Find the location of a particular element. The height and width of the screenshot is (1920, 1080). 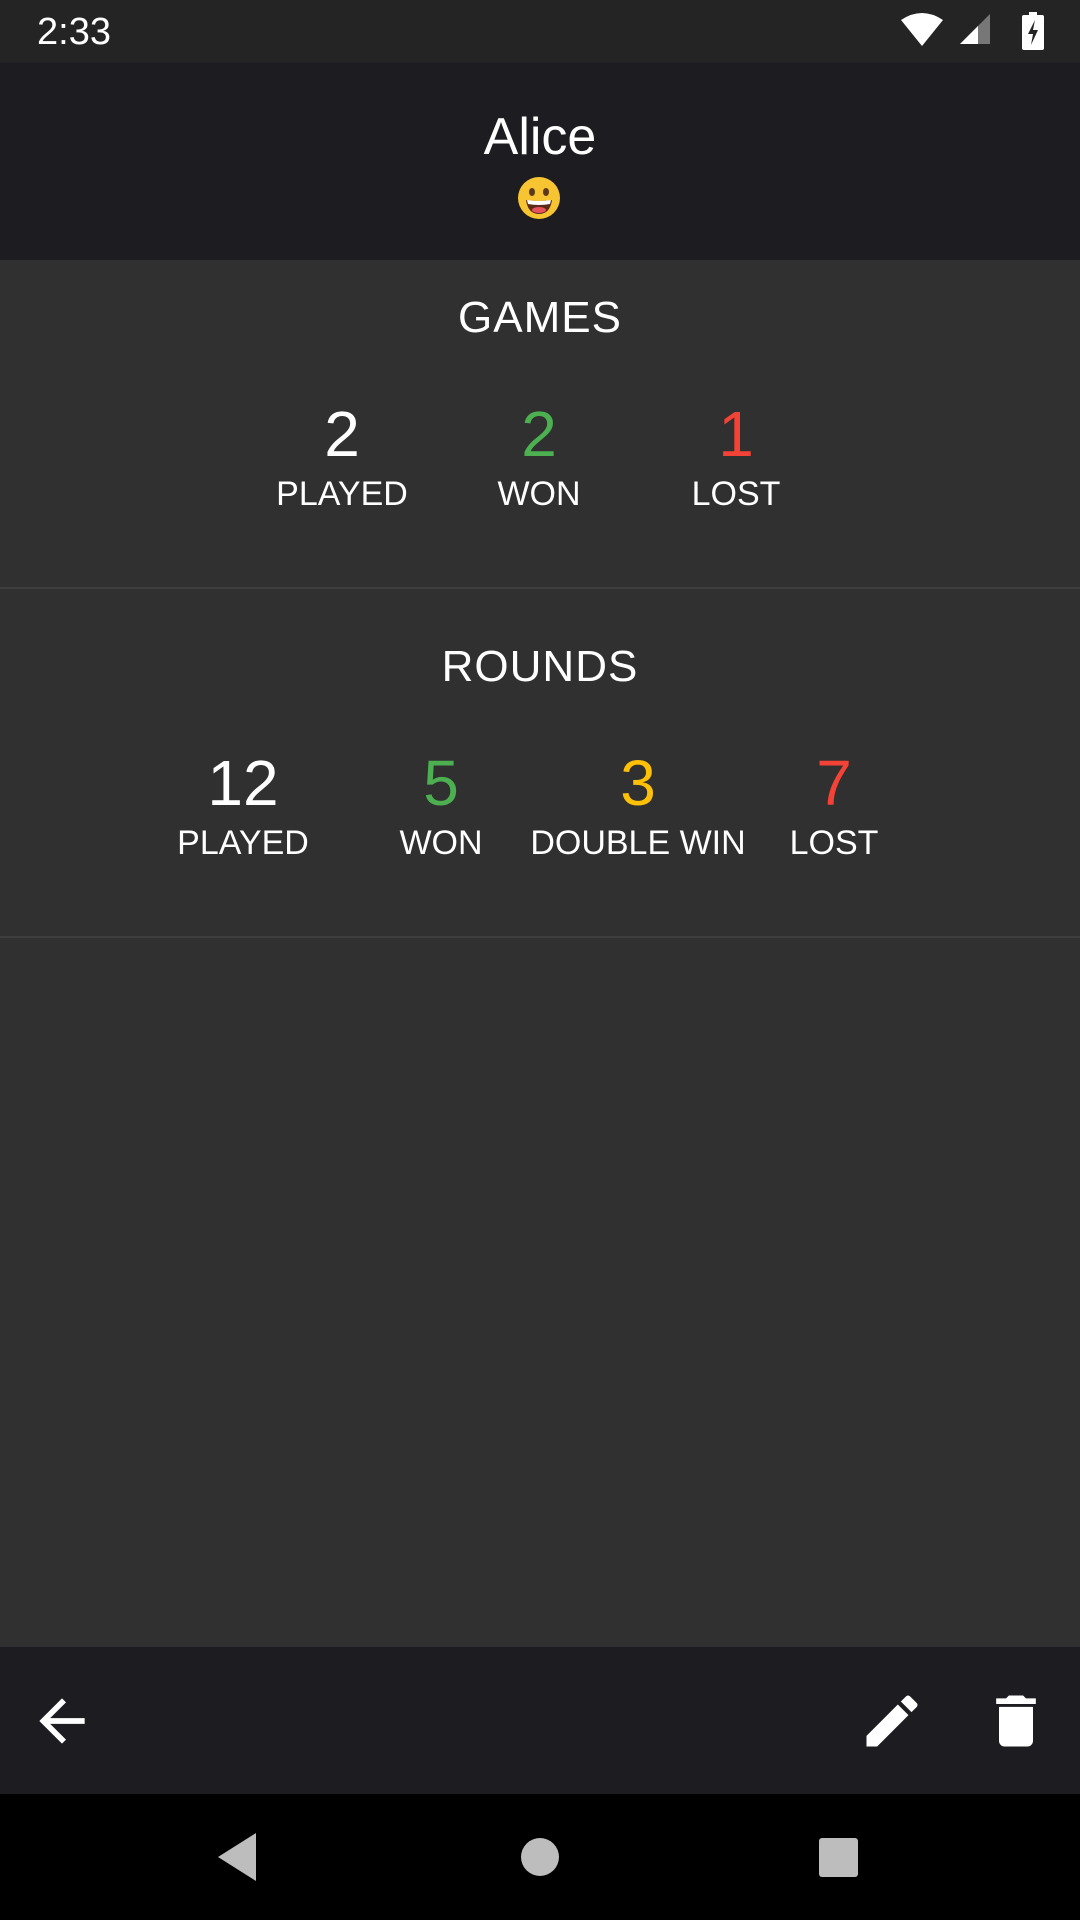

games-played-value: 2 is located at coordinates (342, 434).